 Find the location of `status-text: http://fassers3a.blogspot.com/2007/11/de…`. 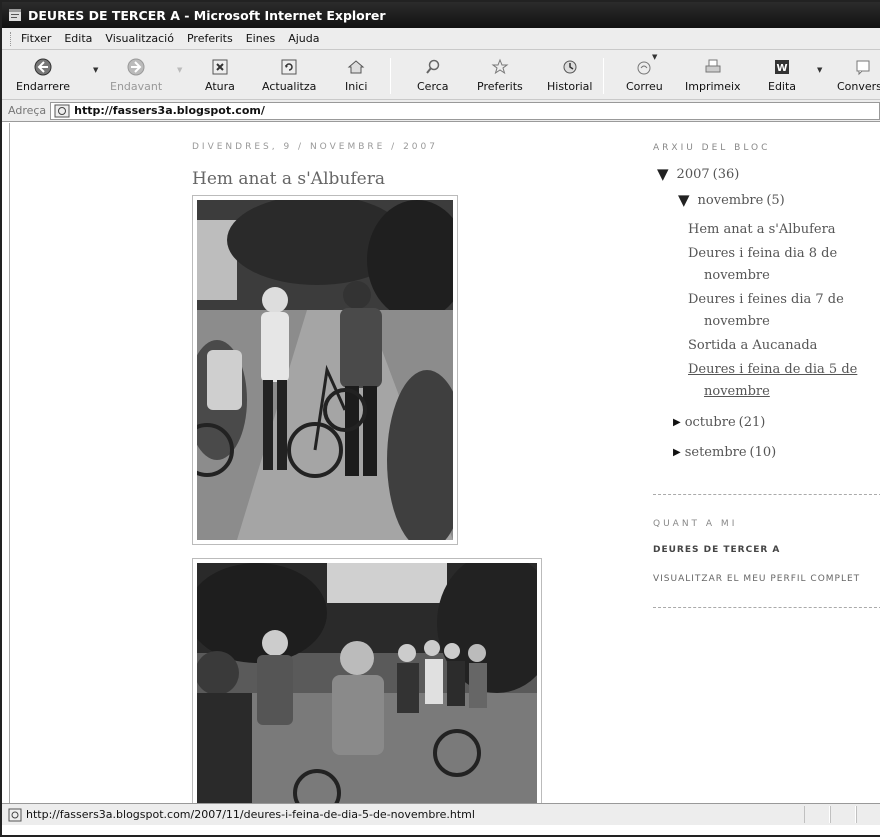

status-text: http://fassers3a.blogspot.com/2007/11/de… is located at coordinates (250, 814).